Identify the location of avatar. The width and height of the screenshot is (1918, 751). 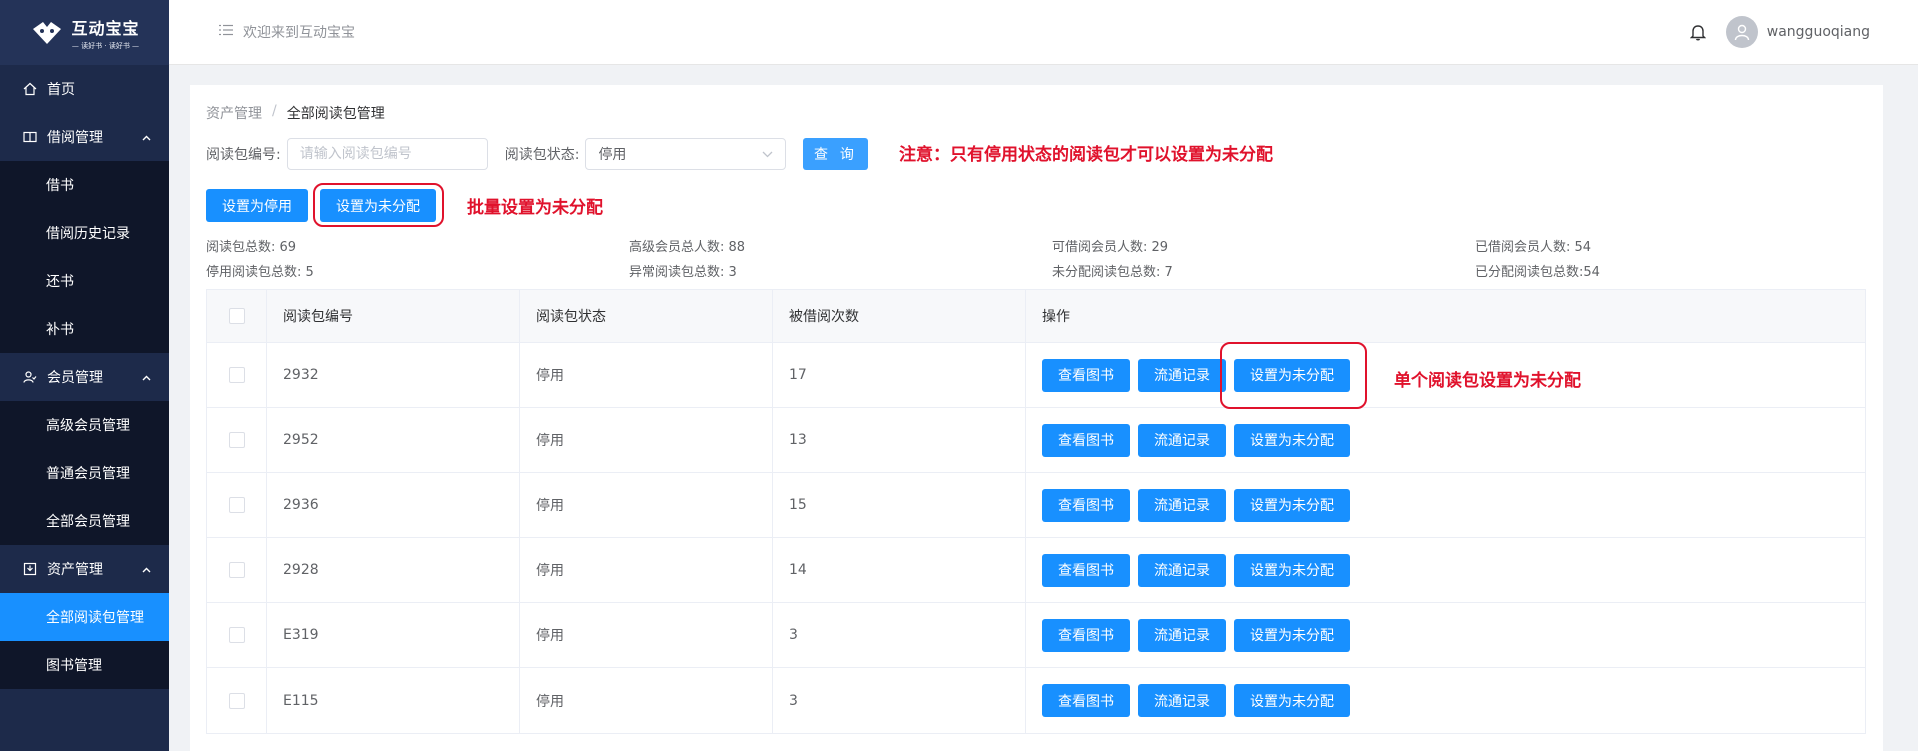
(1741, 32).